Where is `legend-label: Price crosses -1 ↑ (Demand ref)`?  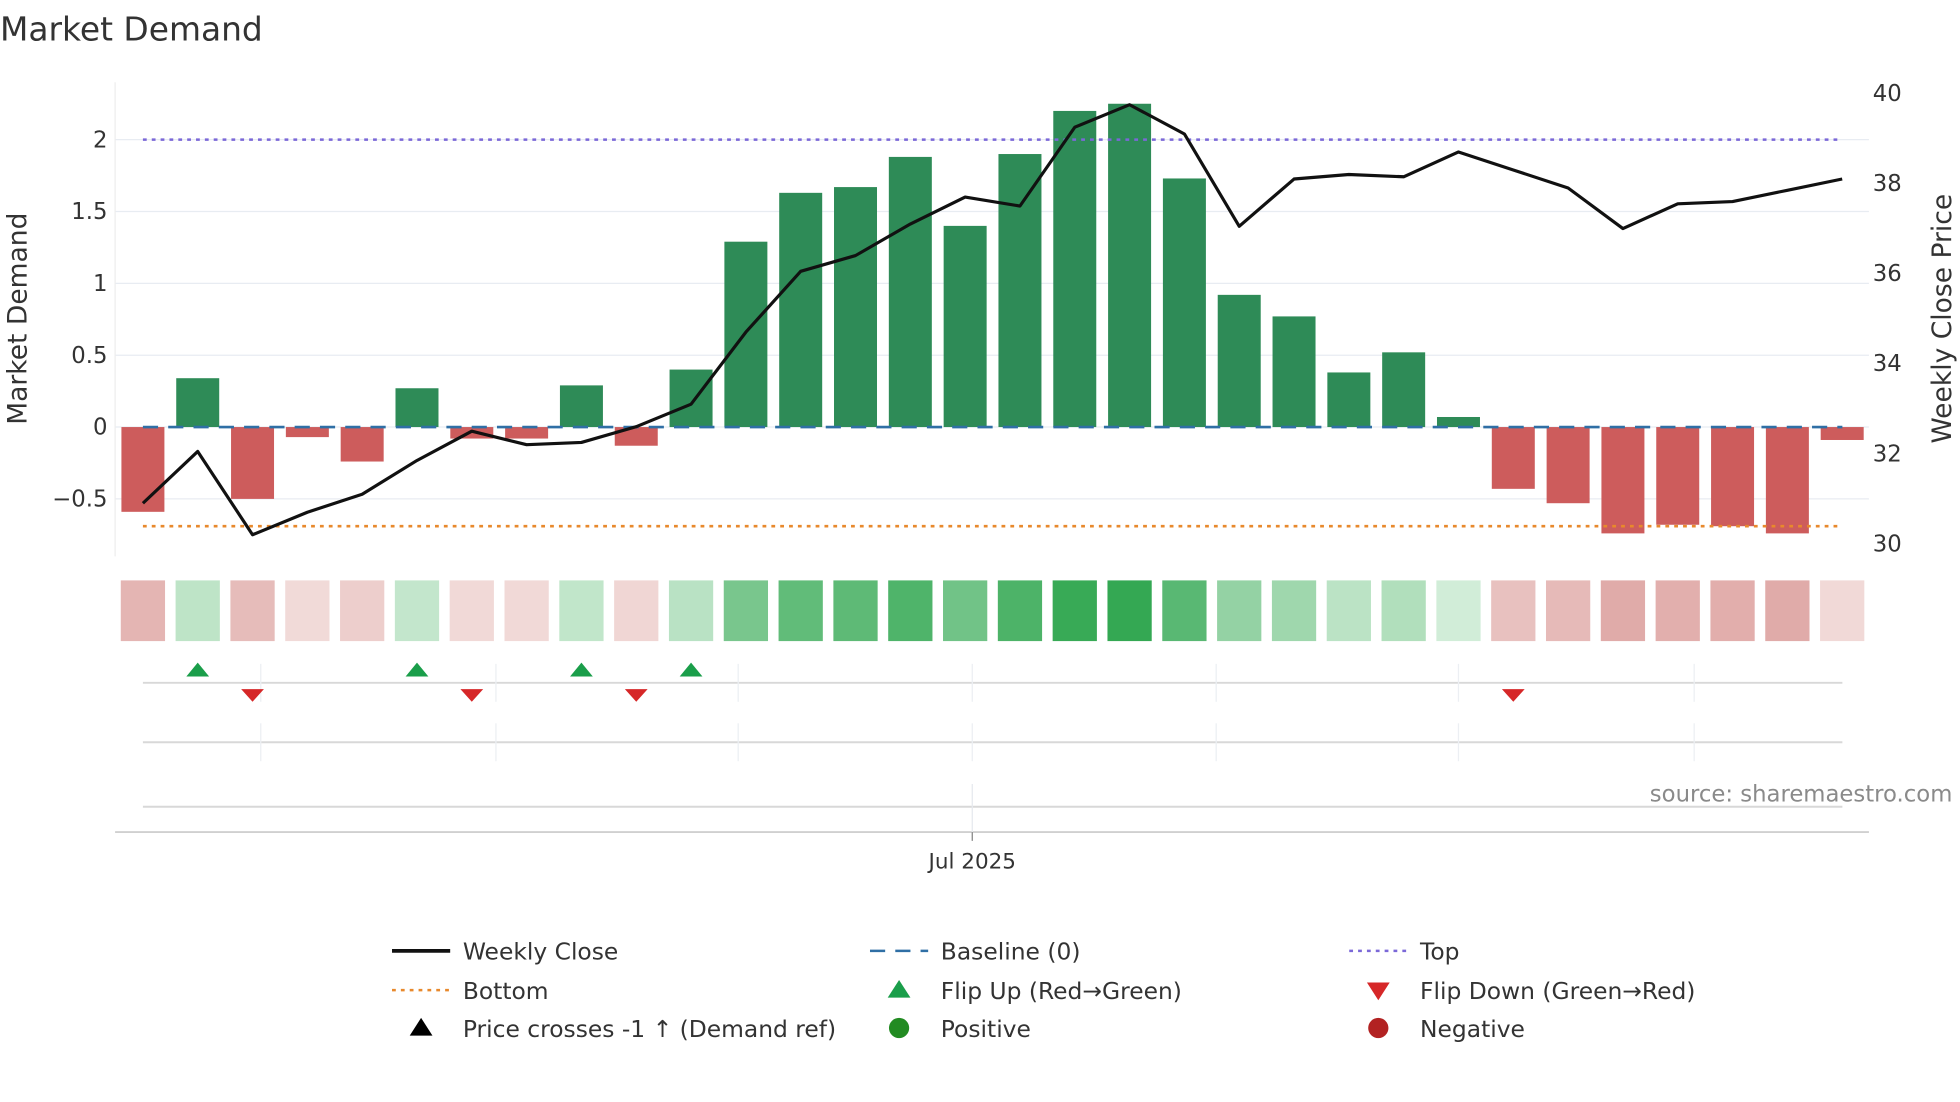
legend-label: Price crosses -1 ↑ (Demand ref) is located at coordinates (649, 1029).